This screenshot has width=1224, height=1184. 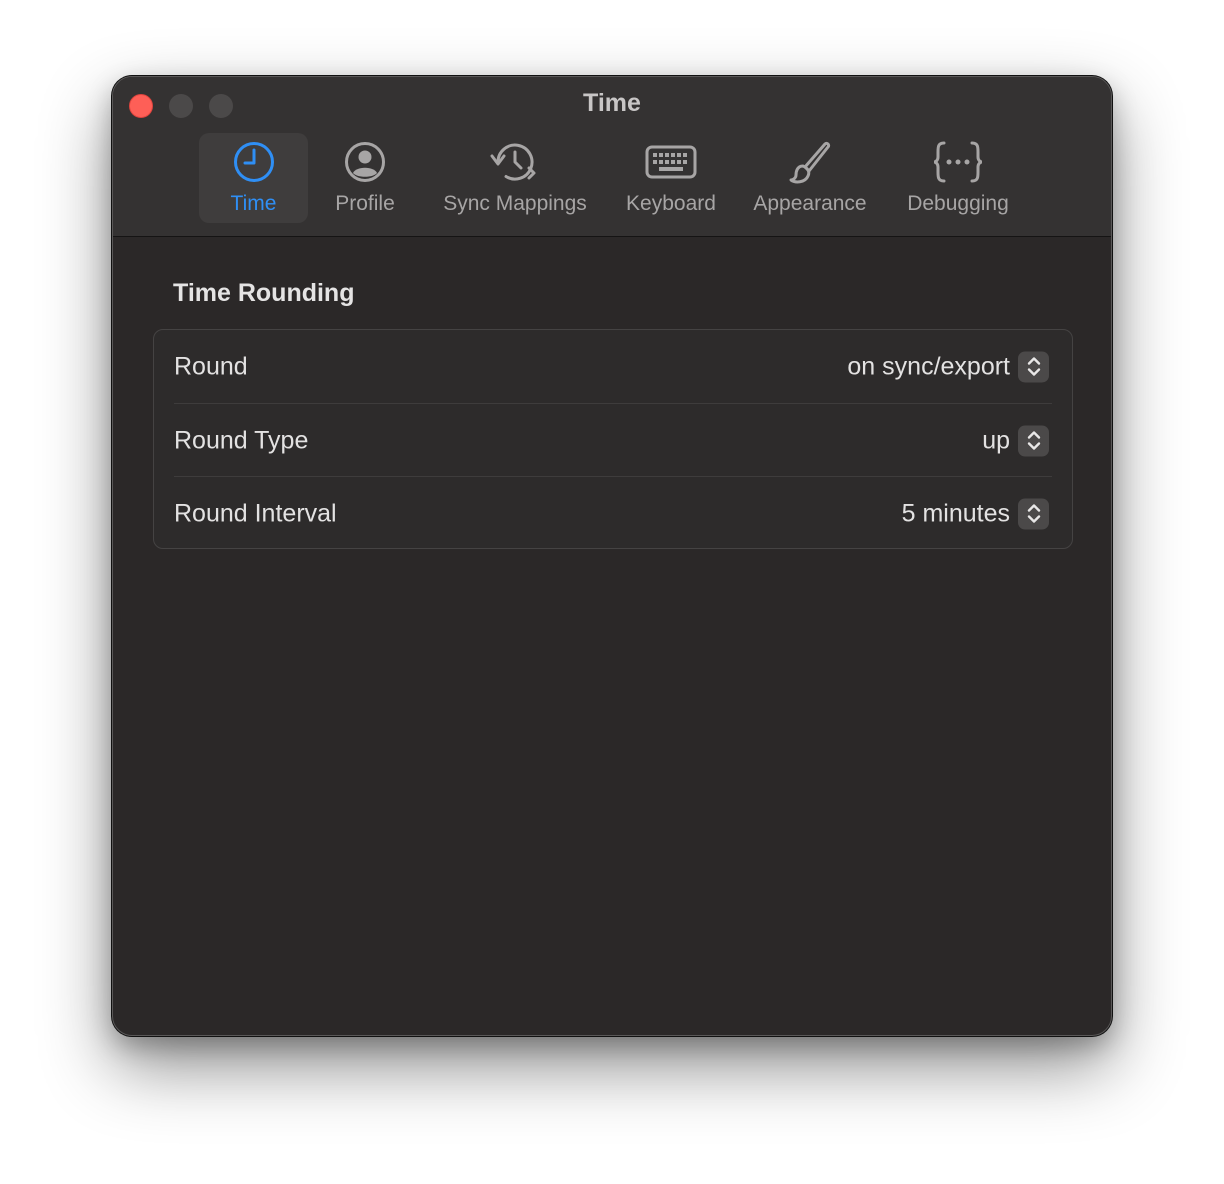 What do you see at coordinates (255, 513) in the screenshot?
I see `setting-label: Round Interval` at bounding box center [255, 513].